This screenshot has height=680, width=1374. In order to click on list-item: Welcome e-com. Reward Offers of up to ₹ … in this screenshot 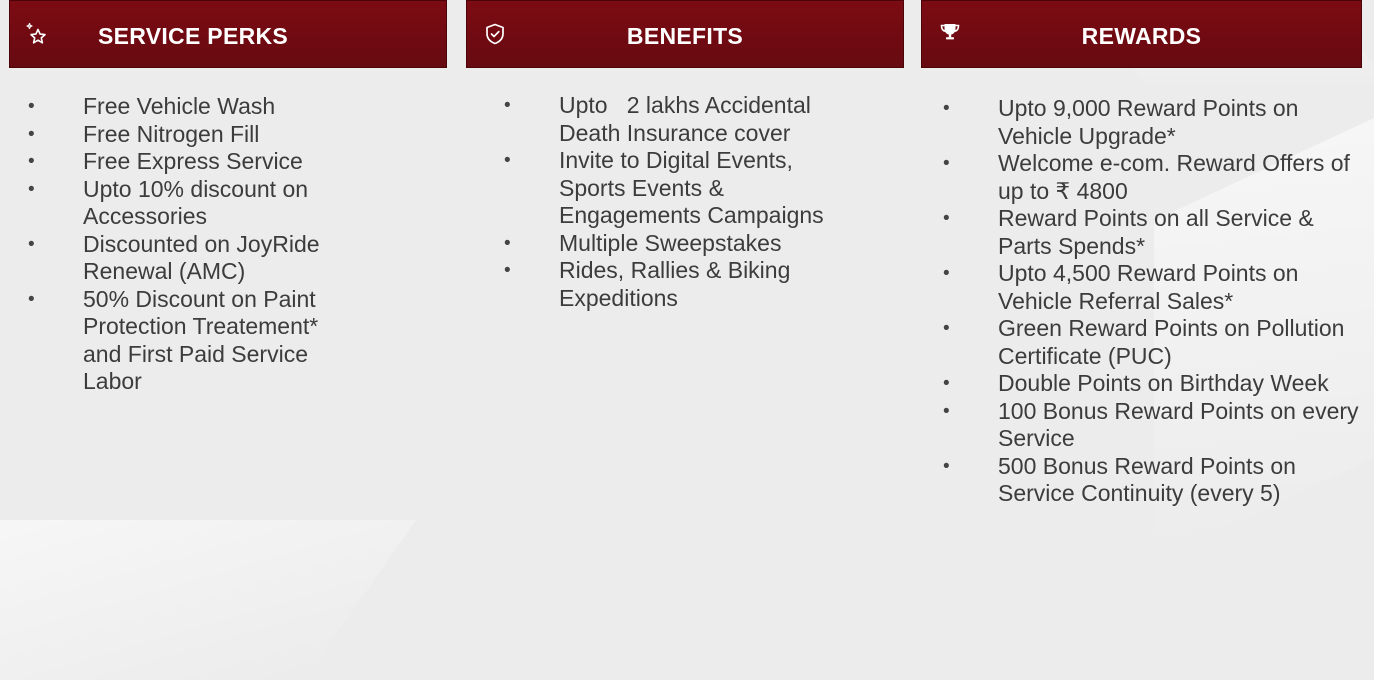, I will do `click(1144, 177)`.